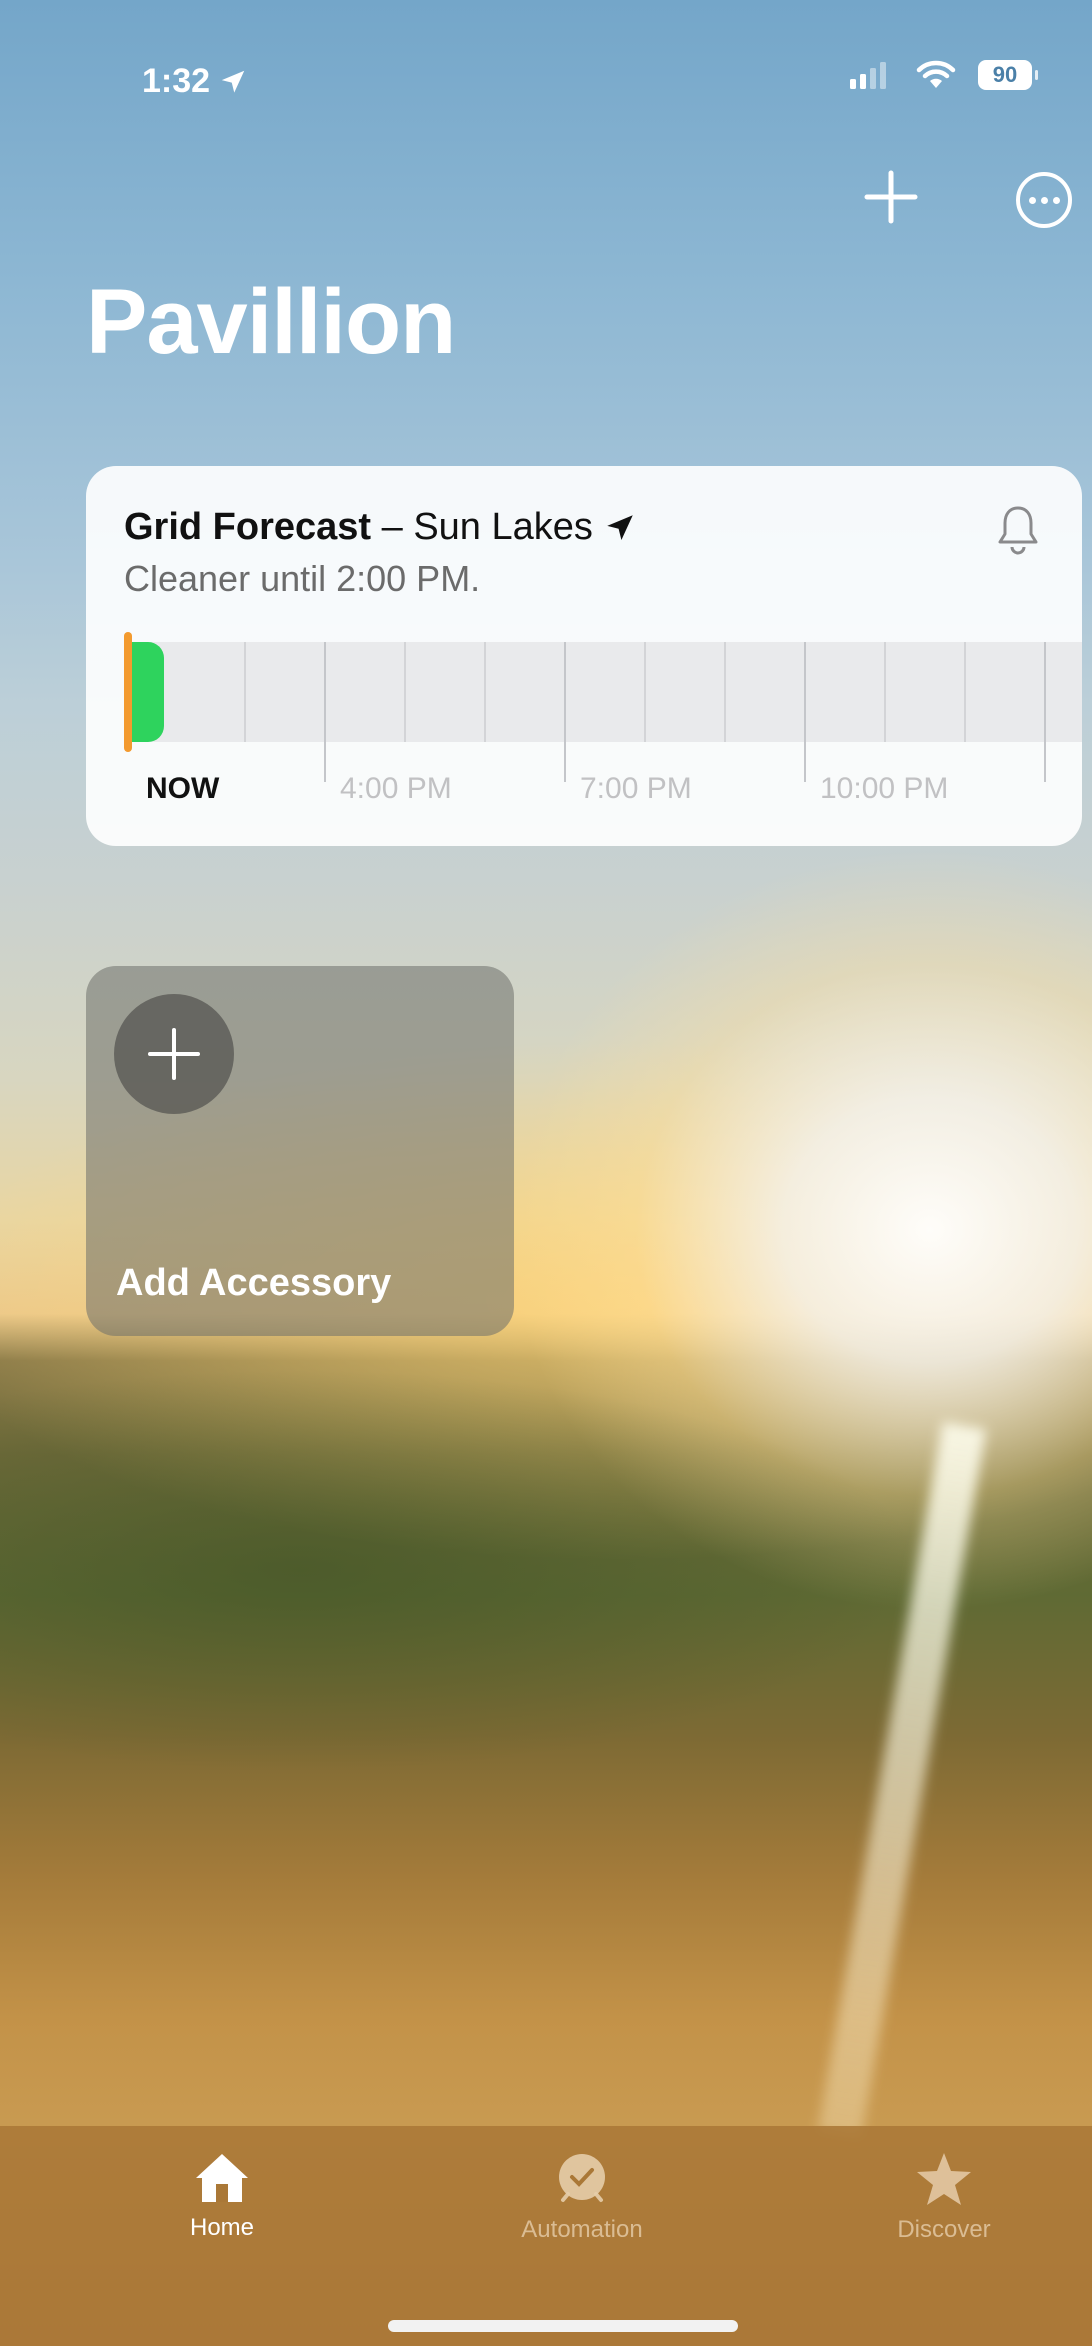 This screenshot has width=1092, height=2346. Describe the element at coordinates (254, 1283) in the screenshot. I see `add-accessory-label: Add Accessory` at that location.